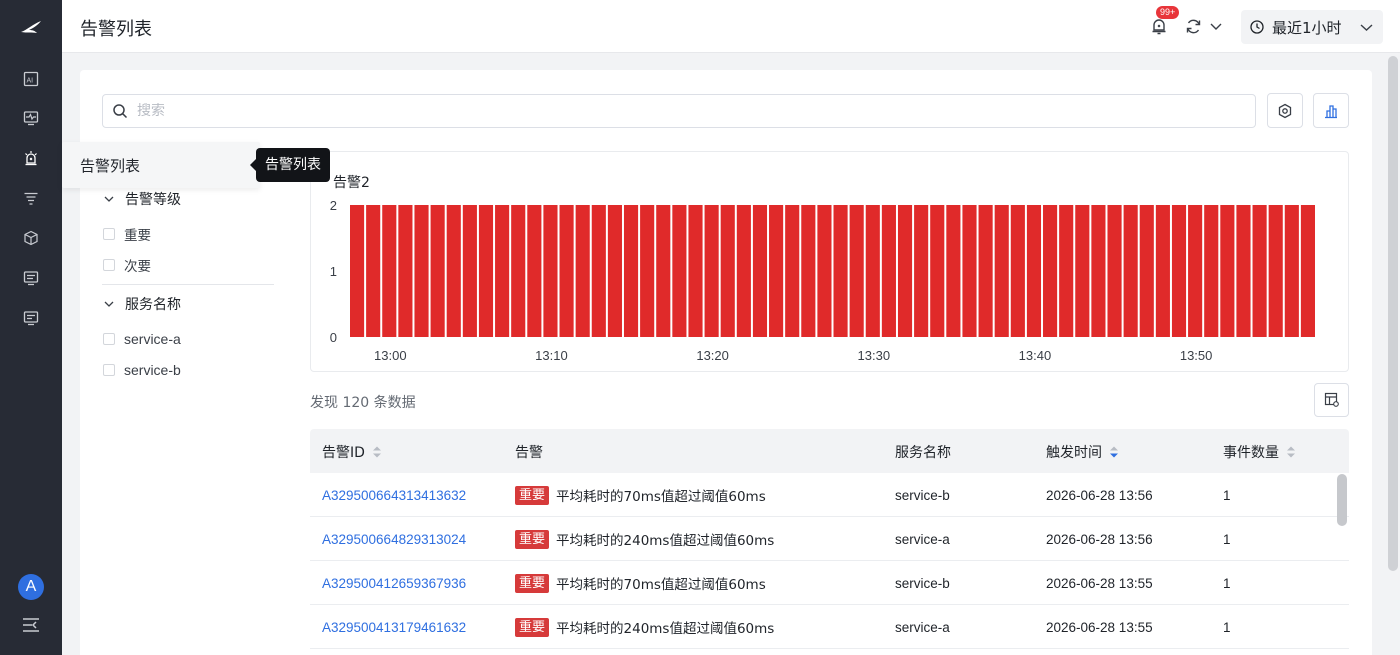  Describe the element at coordinates (394, 495) in the screenshot. I see `alert-id-link: A329500664313413632` at that location.